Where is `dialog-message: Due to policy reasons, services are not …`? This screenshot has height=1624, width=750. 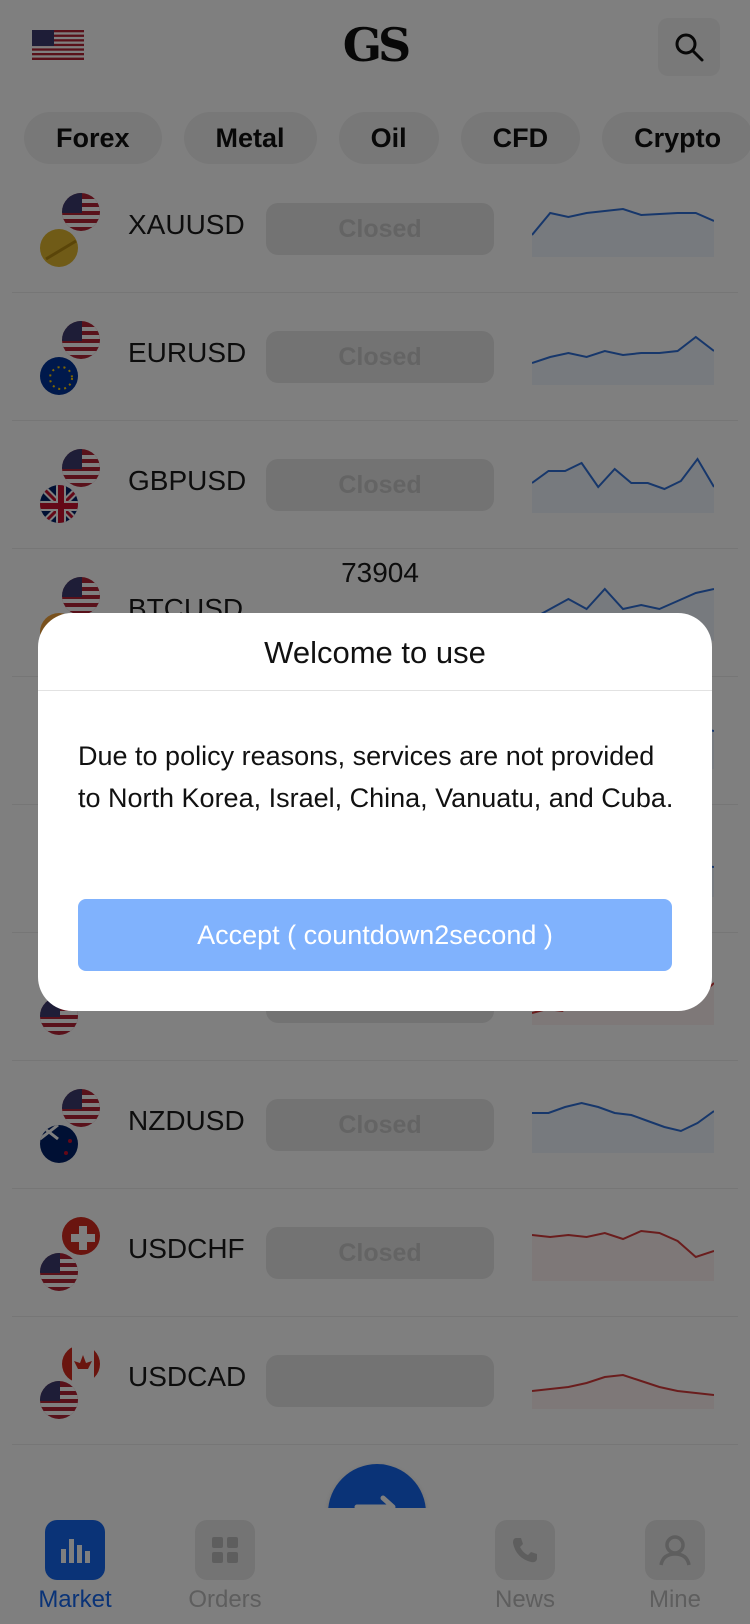
dialog-message: Due to policy reasons, services are not … is located at coordinates (376, 777).